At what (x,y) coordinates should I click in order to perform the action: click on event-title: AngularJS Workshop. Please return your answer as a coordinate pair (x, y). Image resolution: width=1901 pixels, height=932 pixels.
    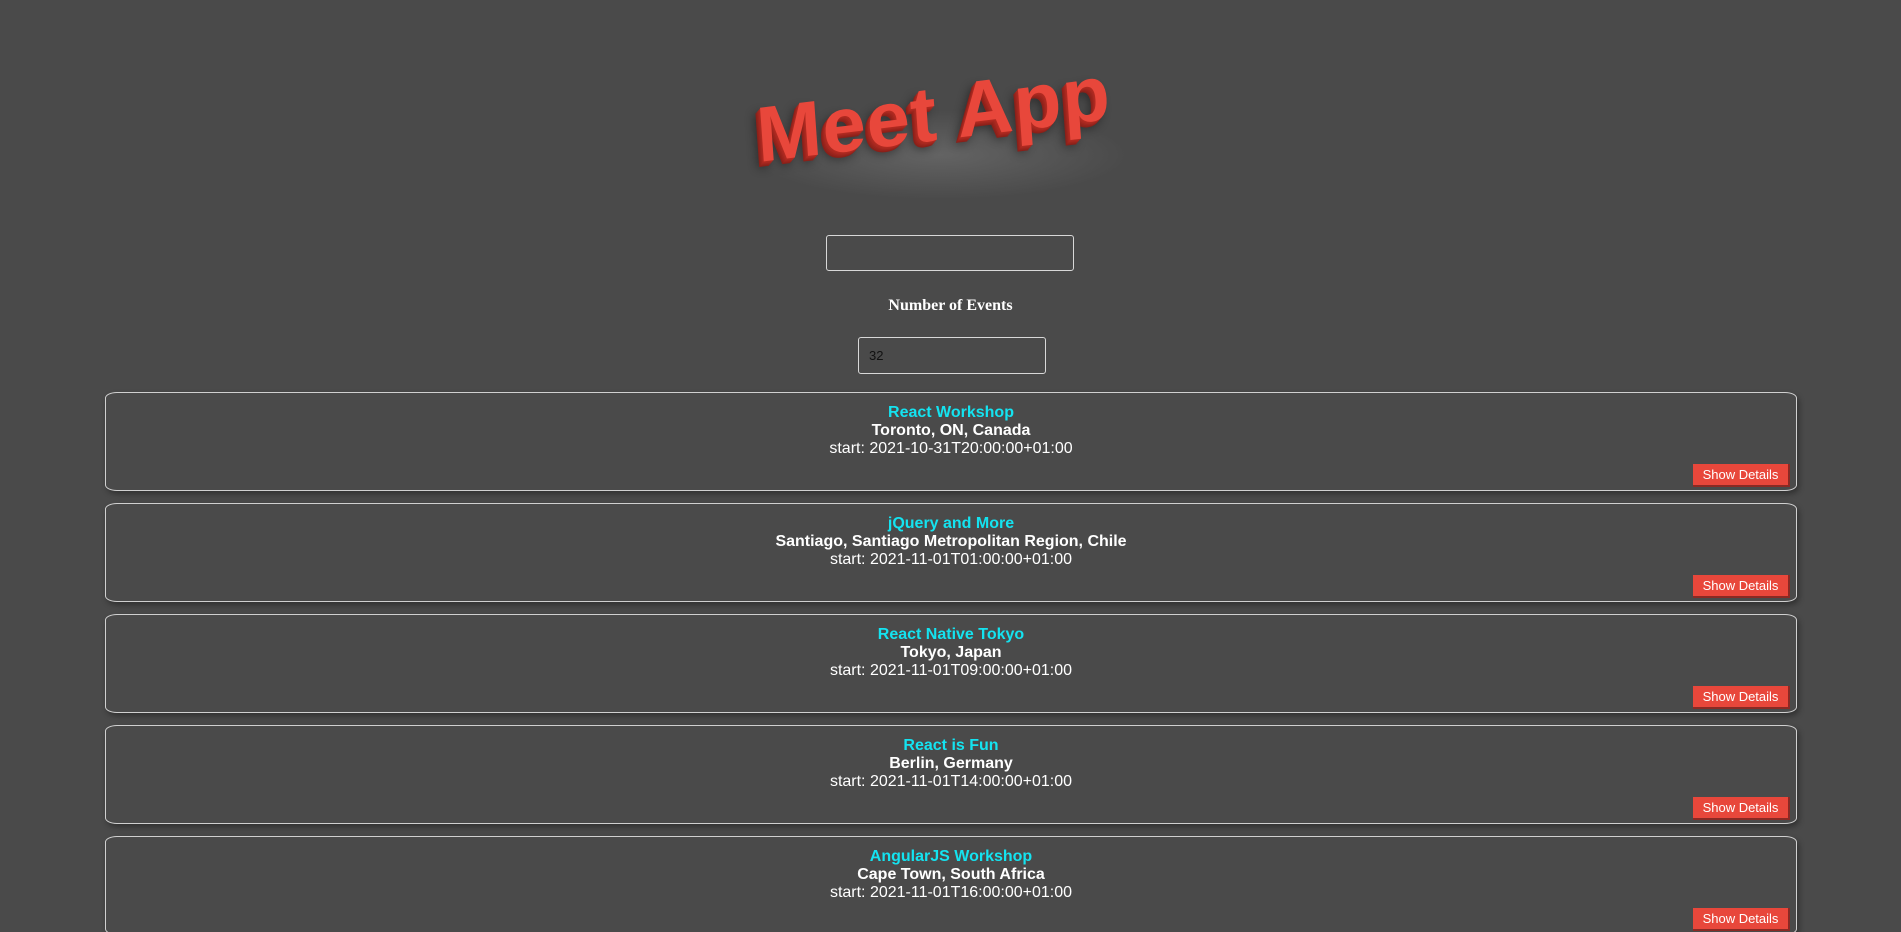
    Looking at the image, I should click on (951, 856).